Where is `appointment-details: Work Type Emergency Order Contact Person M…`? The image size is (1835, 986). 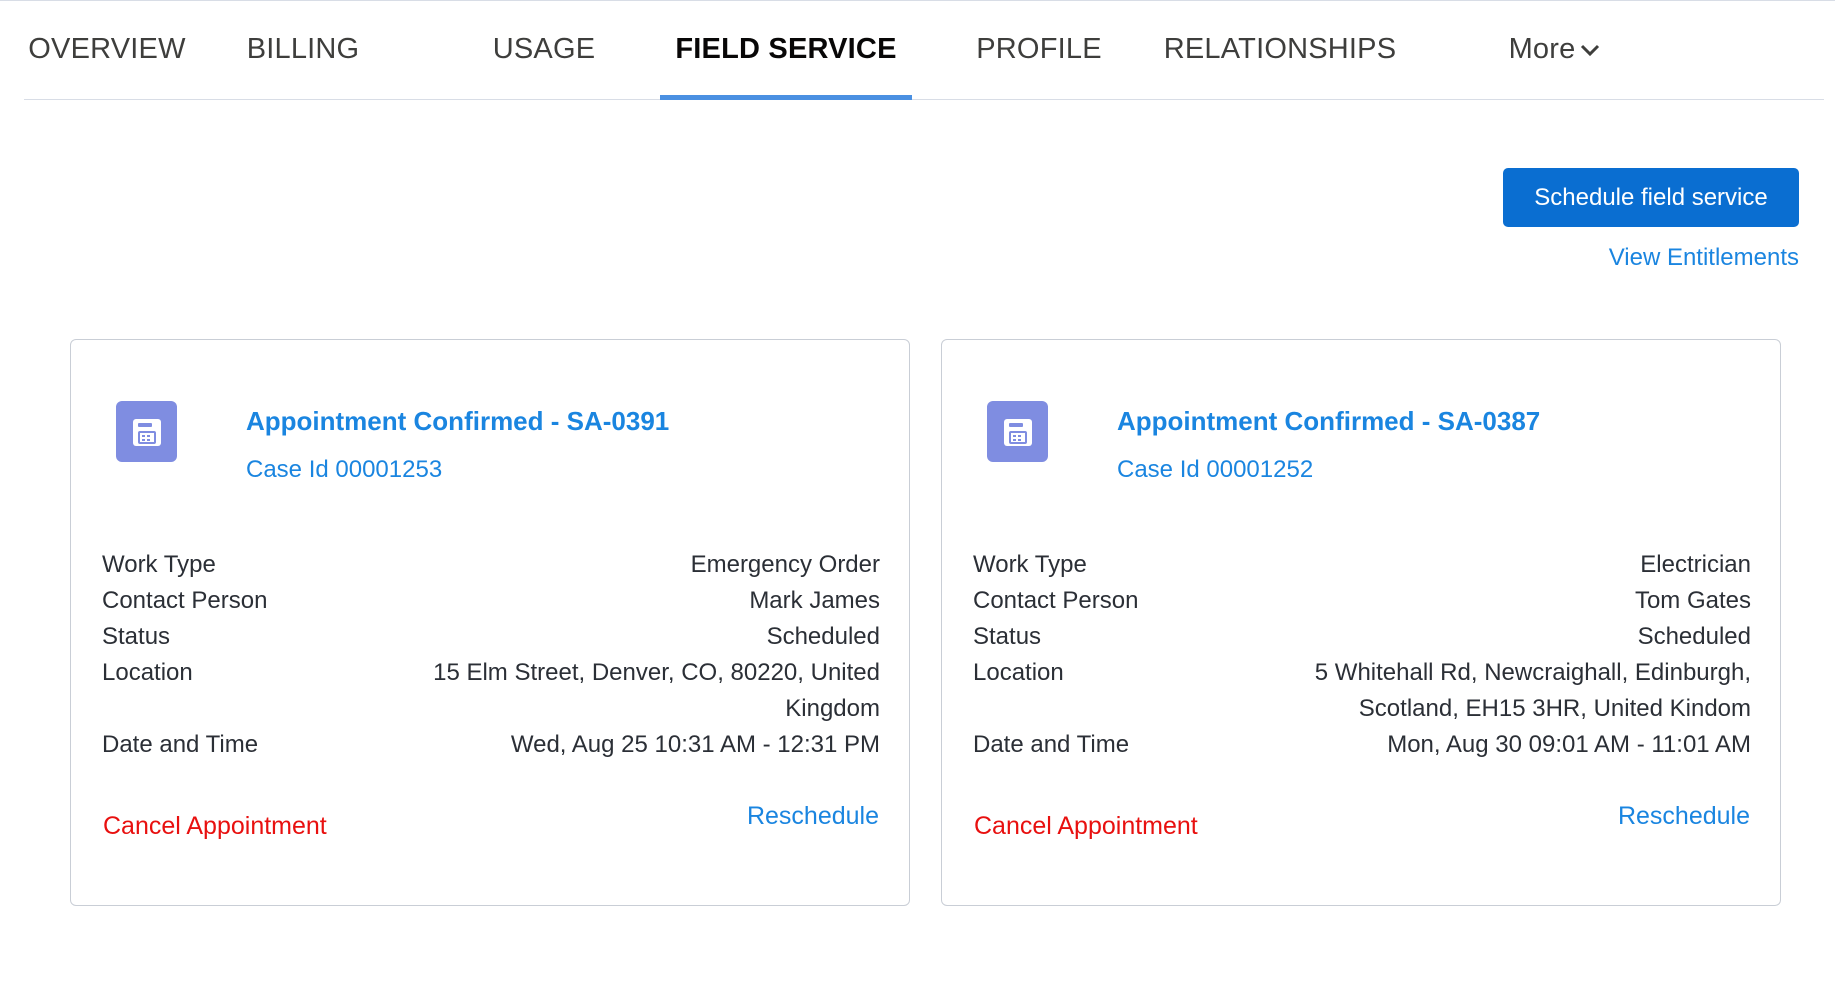 appointment-details: Work Type Emergency Order Contact Person M… is located at coordinates (491, 655).